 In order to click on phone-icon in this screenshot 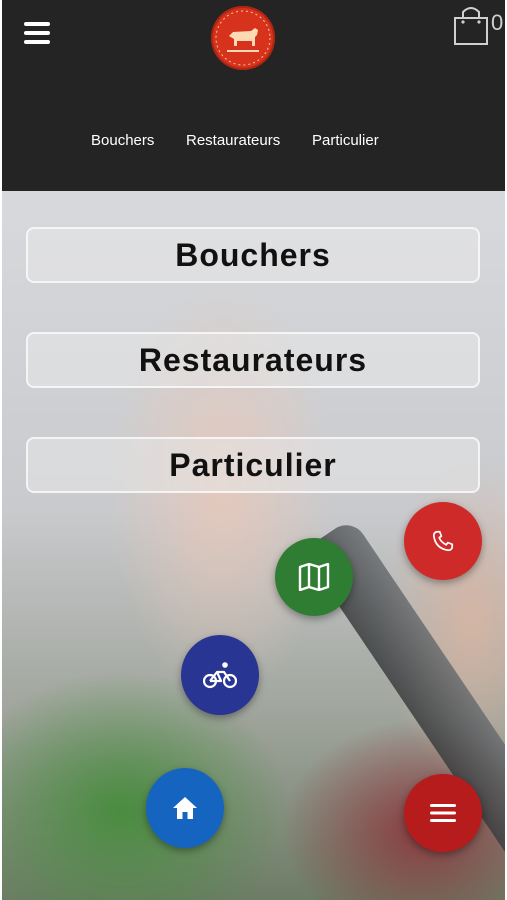, I will do `click(443, 541)`.